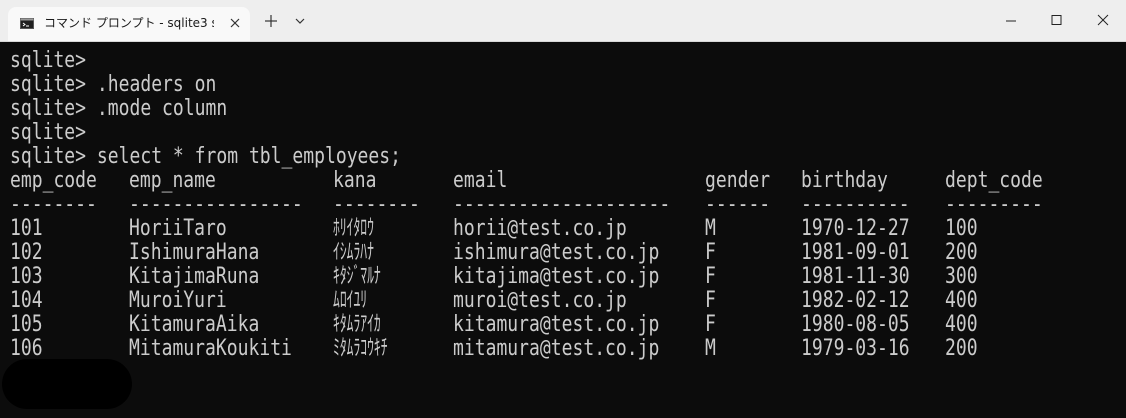 Image resolution: width=1126 pixels, height=418 pixels. What do you see at coordinates (26, 252) in the screenshot?
I see `emp-code-cell: 102` at bounding box center [26, 252].